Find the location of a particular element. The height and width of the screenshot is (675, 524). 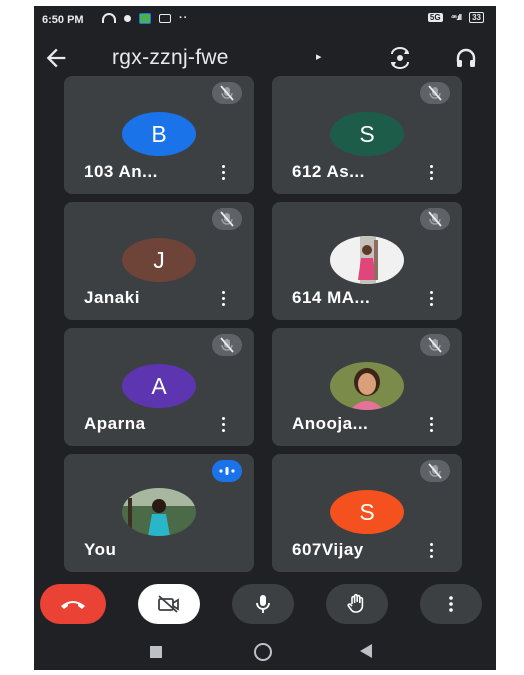

gallery-notification-icon is located at coordinates (145, 18).